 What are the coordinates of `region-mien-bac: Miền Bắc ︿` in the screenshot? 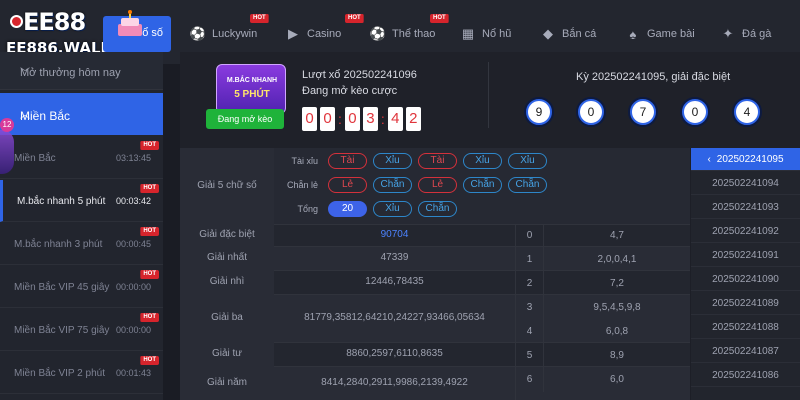 It's located at (81, 114).